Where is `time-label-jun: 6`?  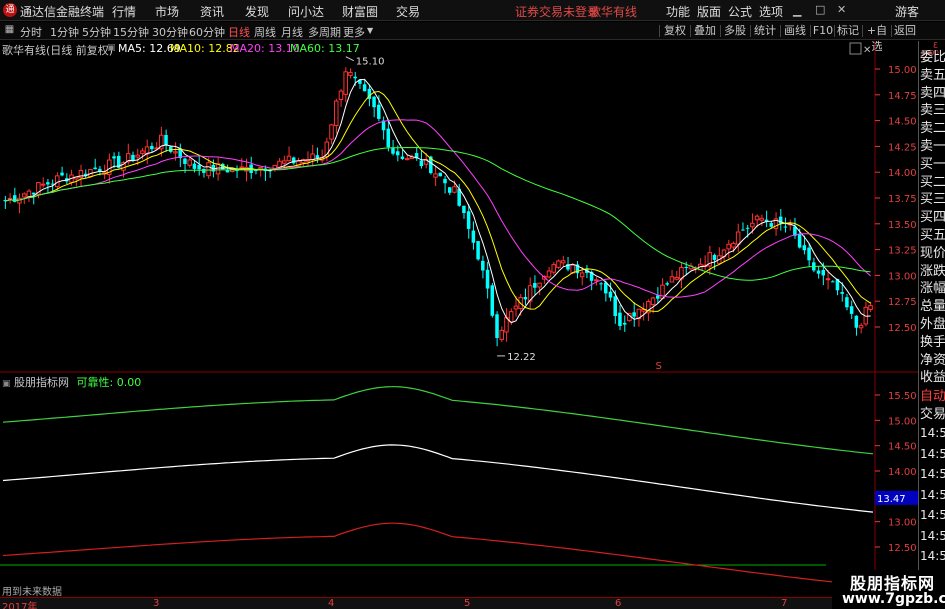 time-label-jun: 6 is located at coordinates (618, 603).